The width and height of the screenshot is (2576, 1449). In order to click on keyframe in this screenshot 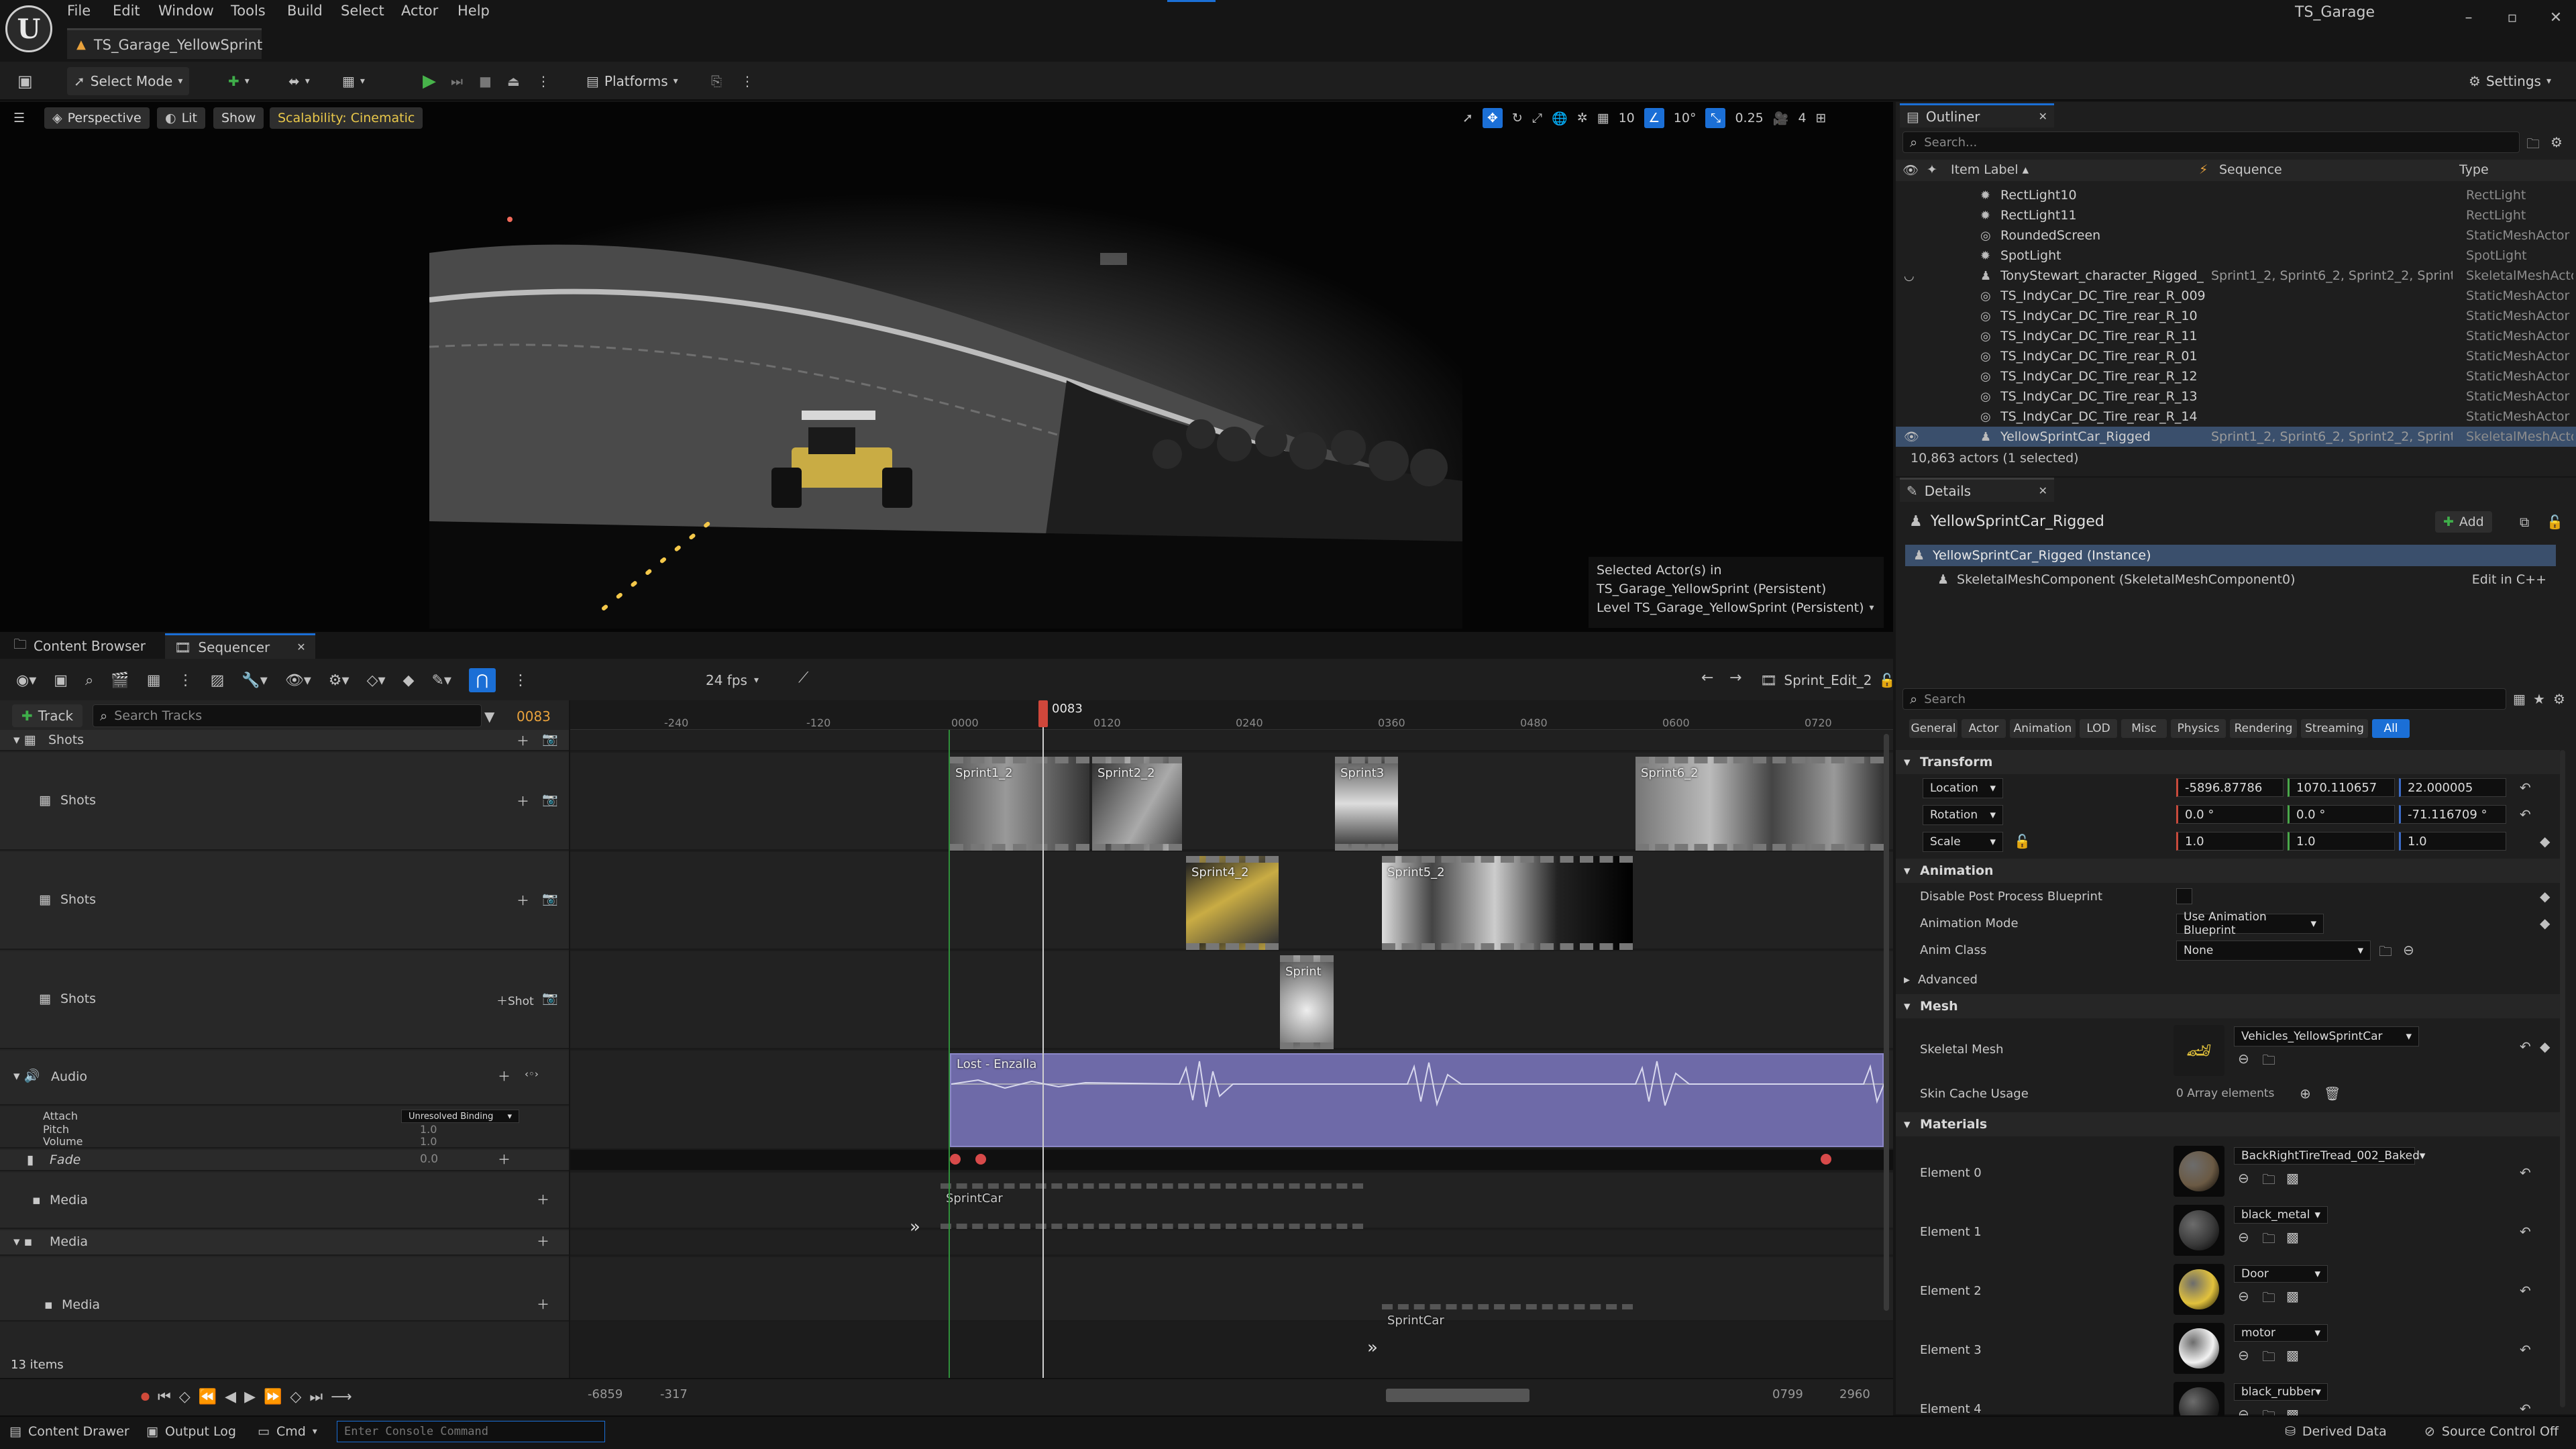, I will do `click(980, 1159)`.